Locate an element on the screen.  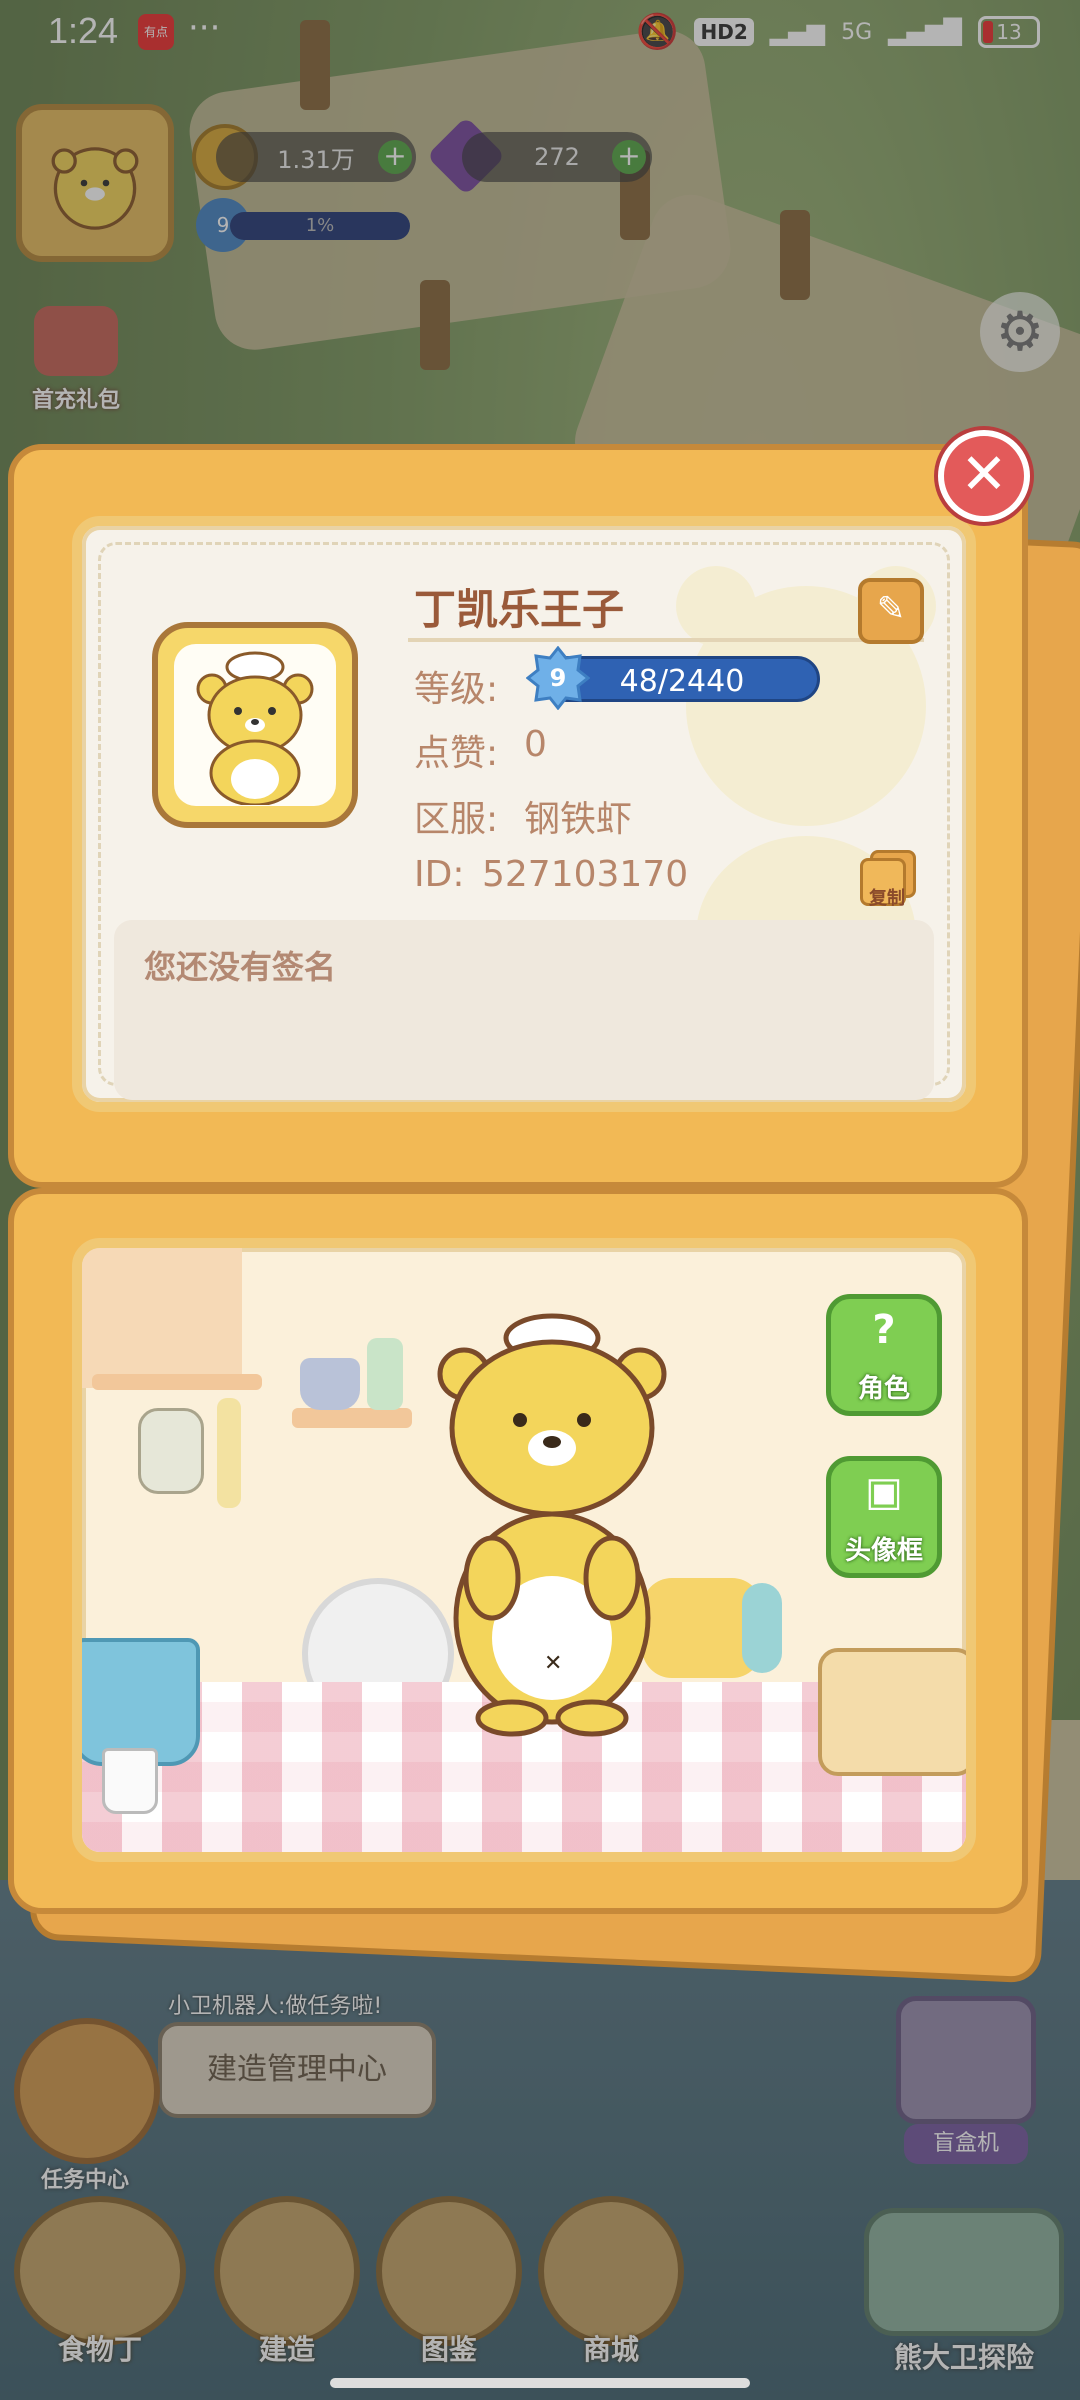
character-button-label: 角色 is located at coordinates (883, 1389).